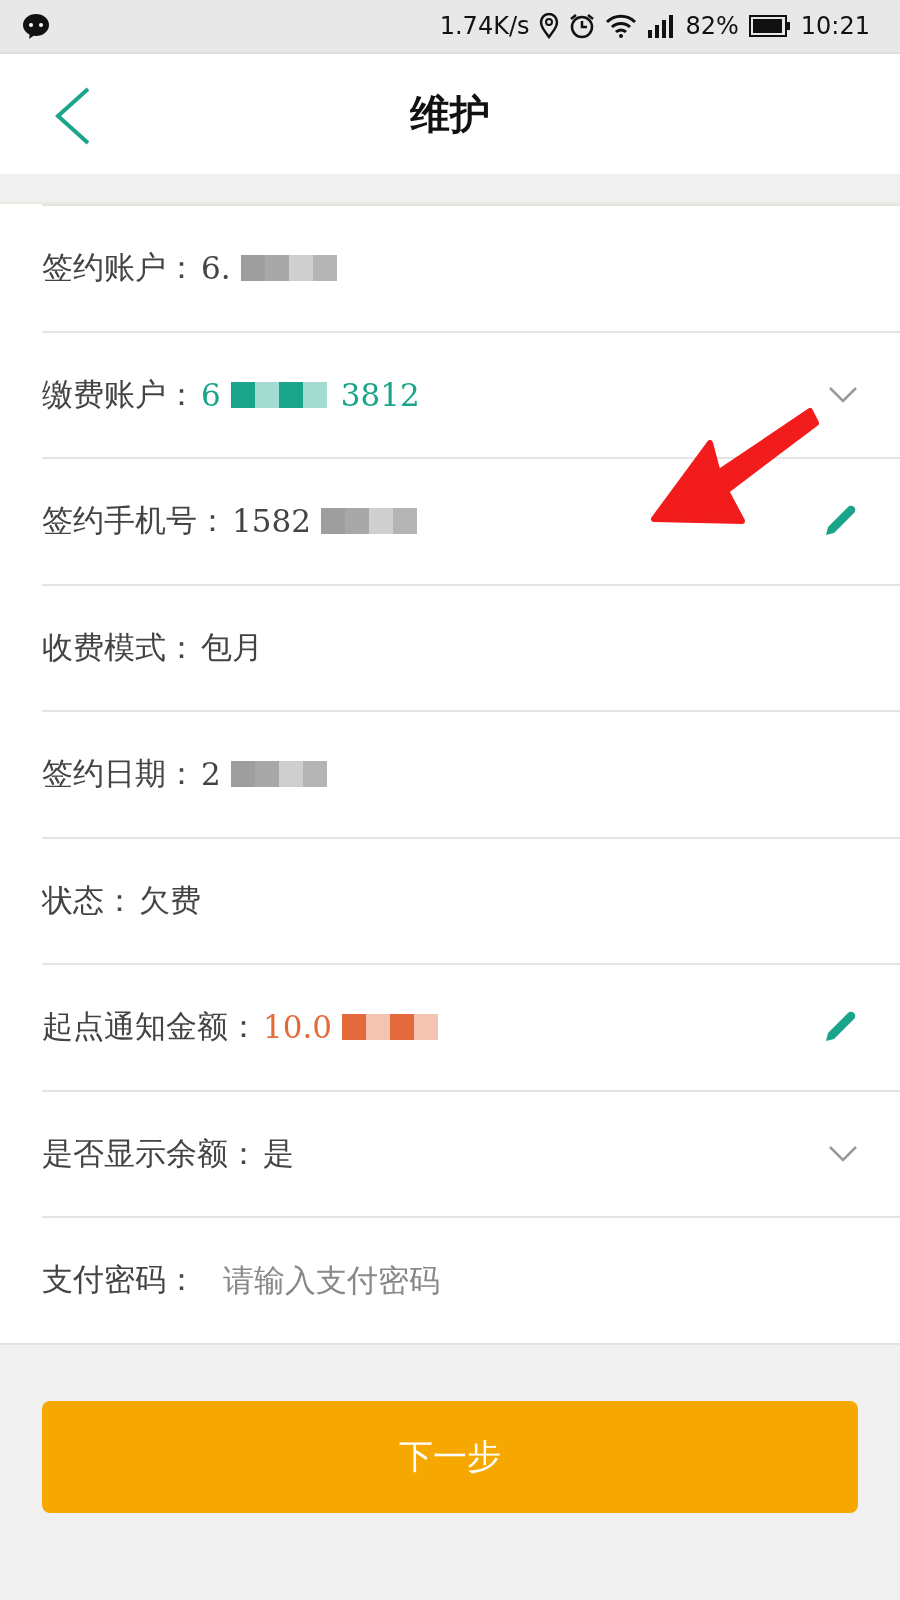 The image size is (900, 1600). Describe the element at coordinates (380, 394) in the screenshot. I see `field-value: 3812` at that location.